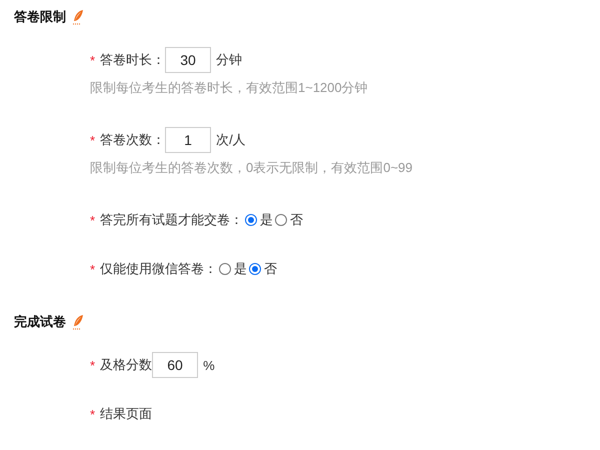 This screenshot has width=600, height=450. I want to click on field-label: 仅能使用微信答卷：, so click(159, 269).